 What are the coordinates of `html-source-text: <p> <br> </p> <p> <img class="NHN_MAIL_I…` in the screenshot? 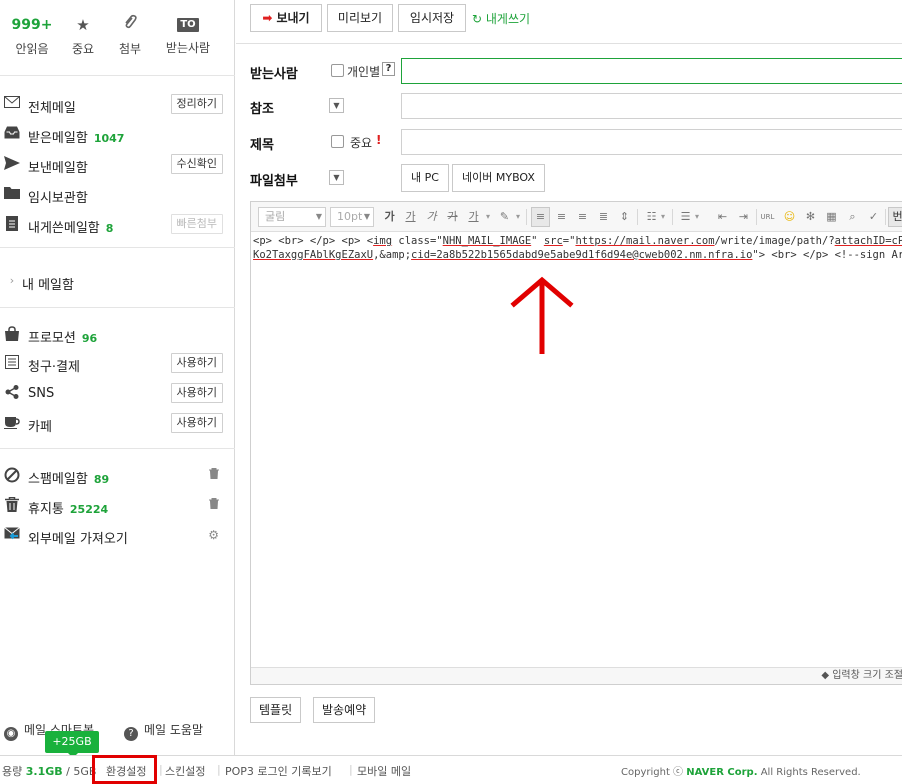 It's located at (577, 248).